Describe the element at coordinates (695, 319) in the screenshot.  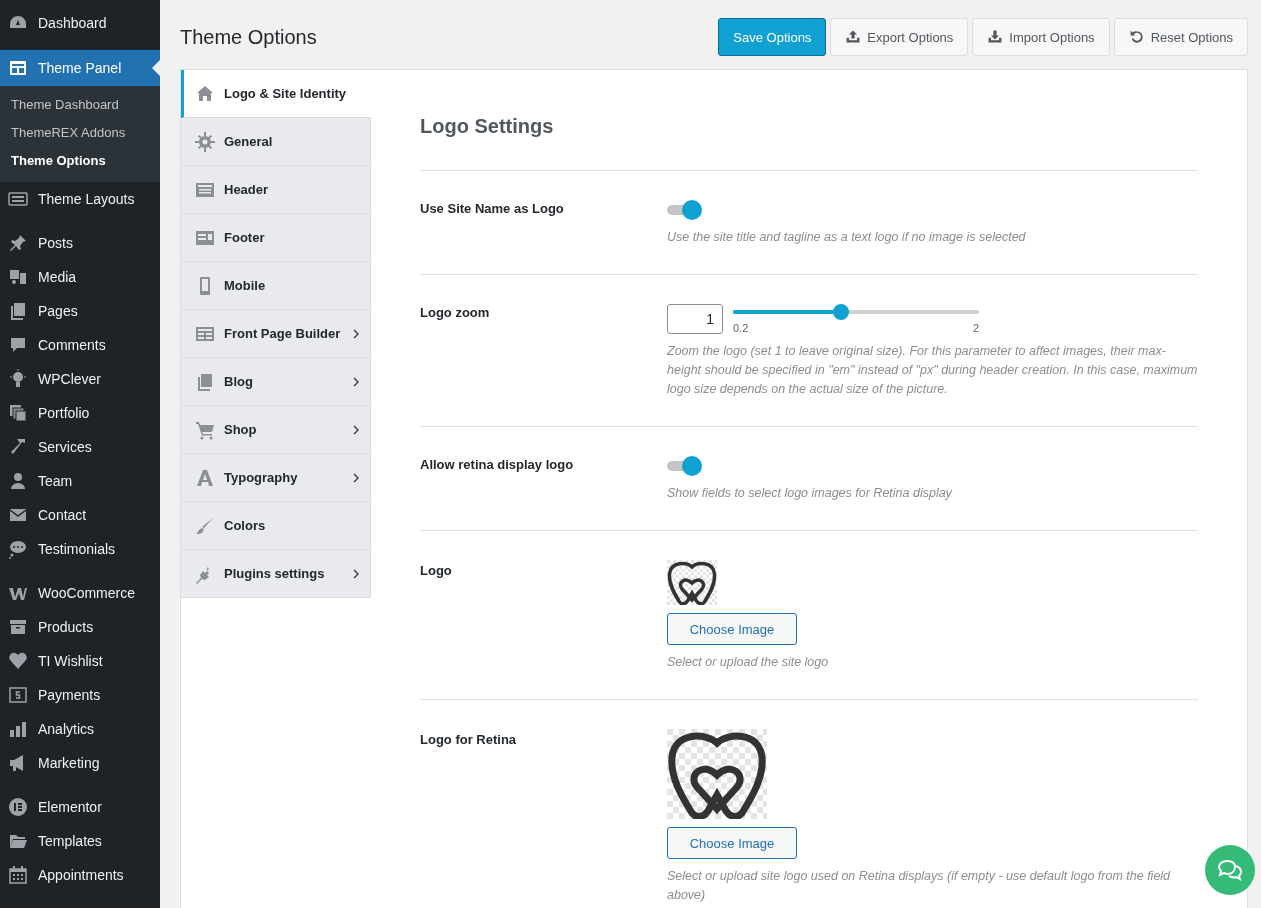
I see `number-field: 1` at that location.